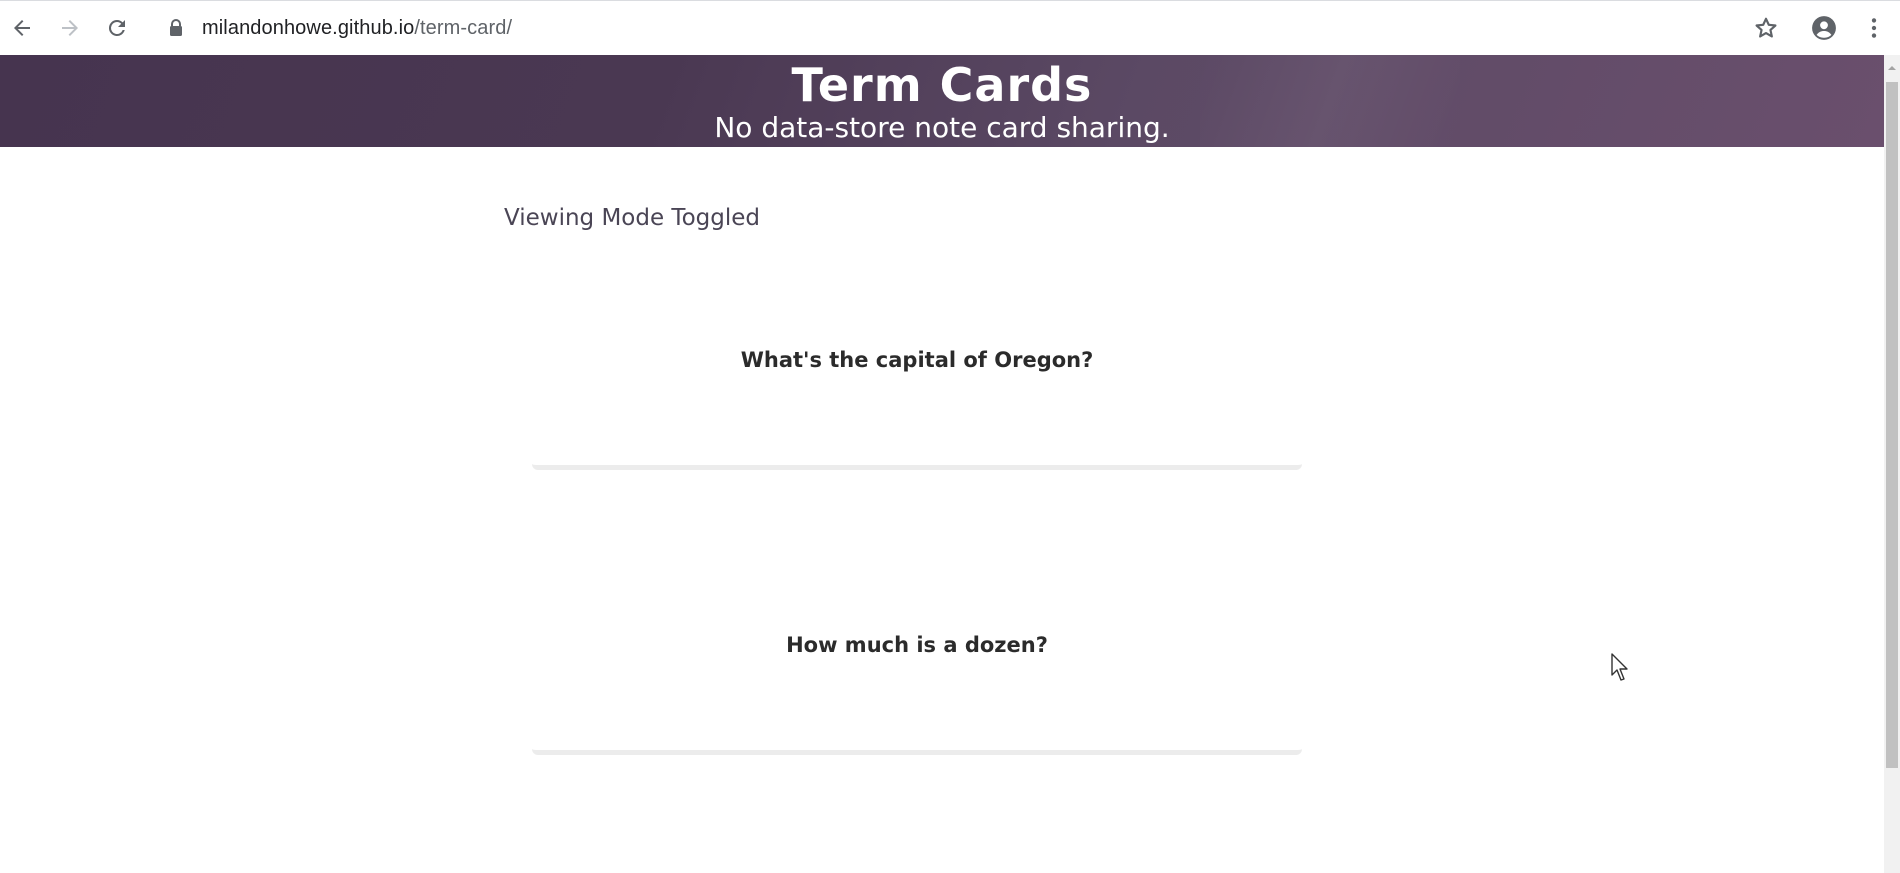  Describe the element at coordinates (1892, 425) in the screenshot. I see `scrollbar-thumb` at that location.